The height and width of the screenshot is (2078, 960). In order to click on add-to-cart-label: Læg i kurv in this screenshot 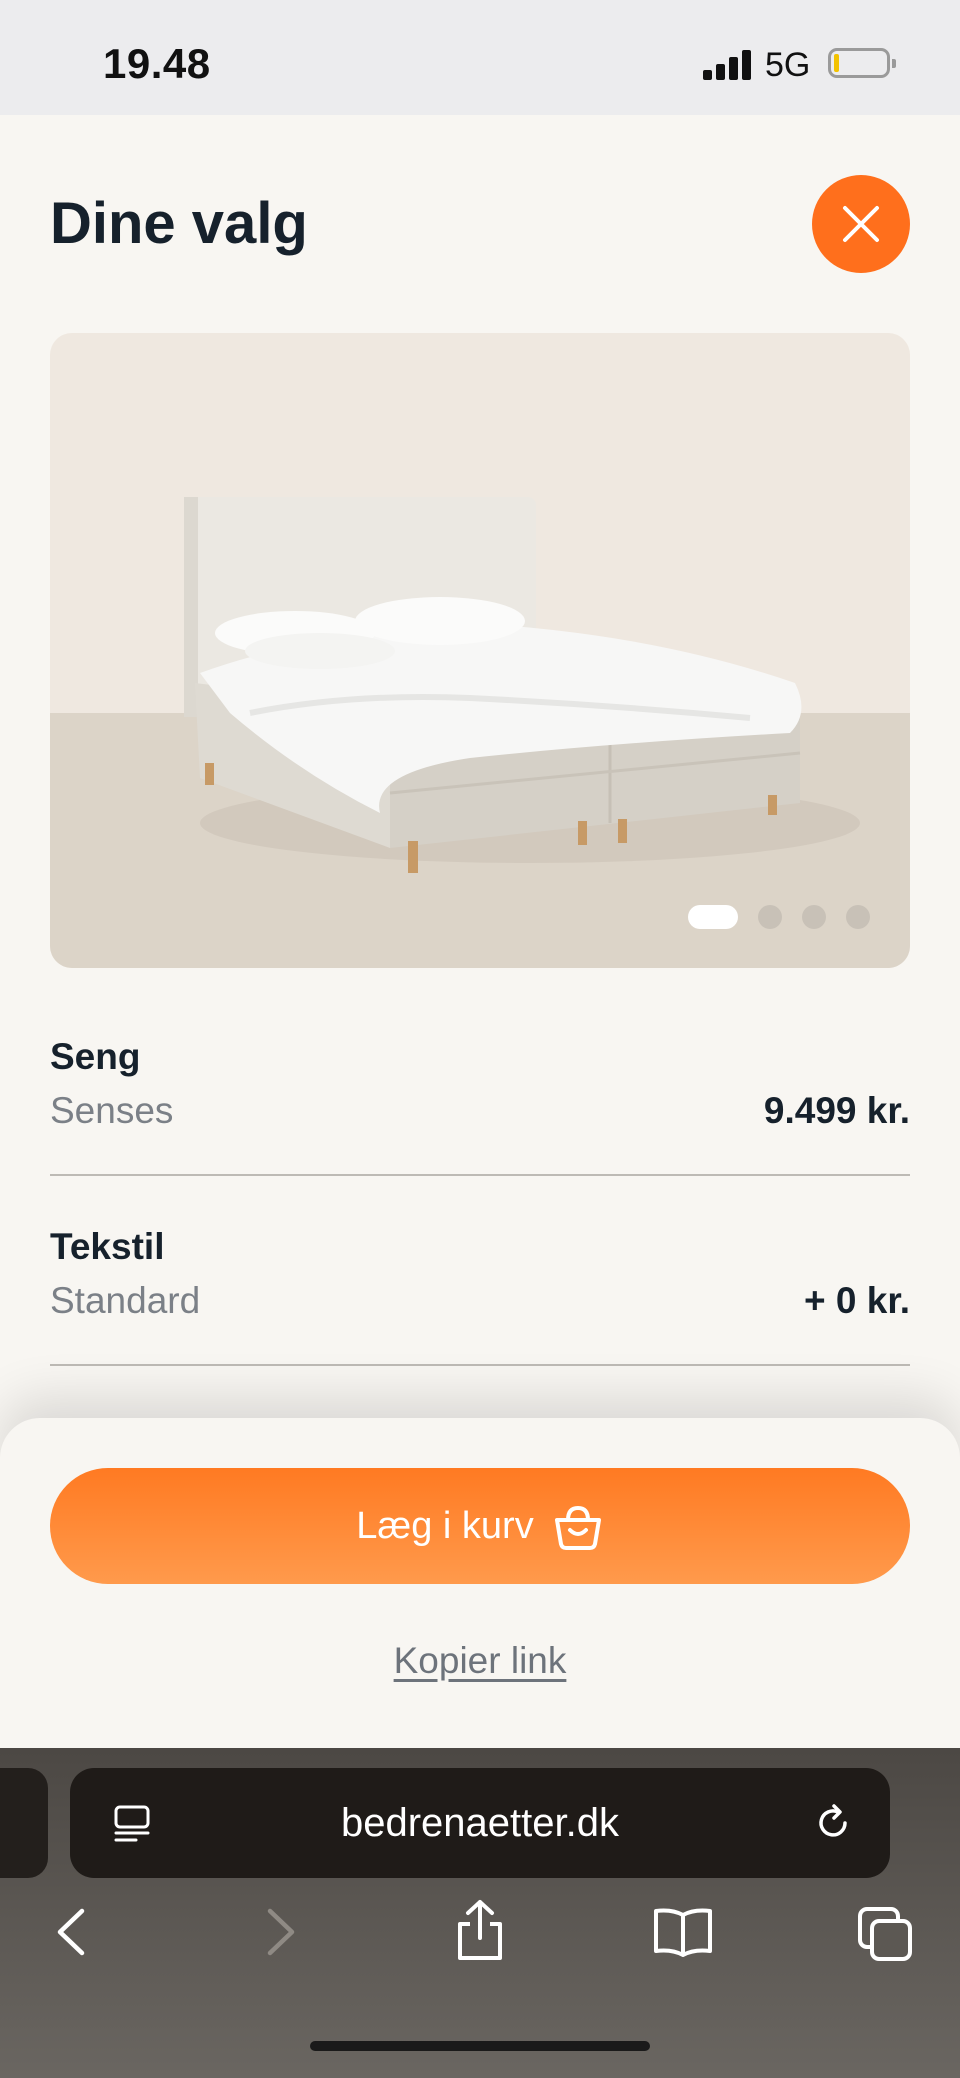, I will do `click(445, 1525)`.